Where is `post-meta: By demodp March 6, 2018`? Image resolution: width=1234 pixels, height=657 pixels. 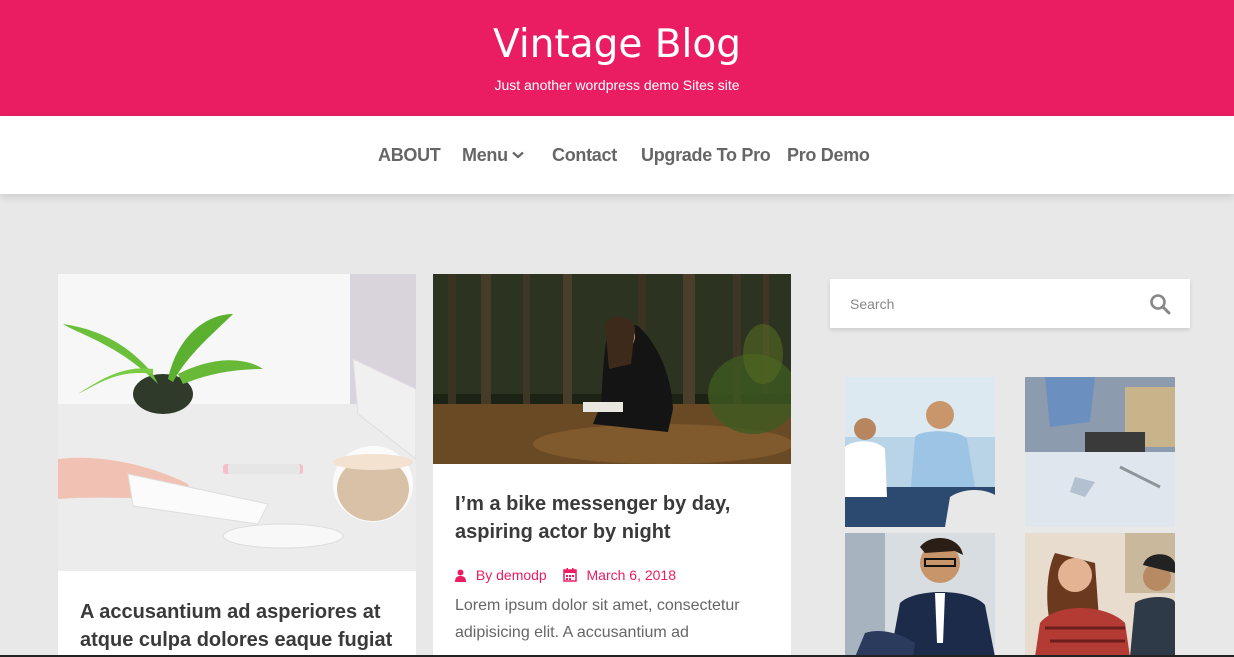 post-meta: By demodp March 6, 2018 is located at coordinates (565, 574).